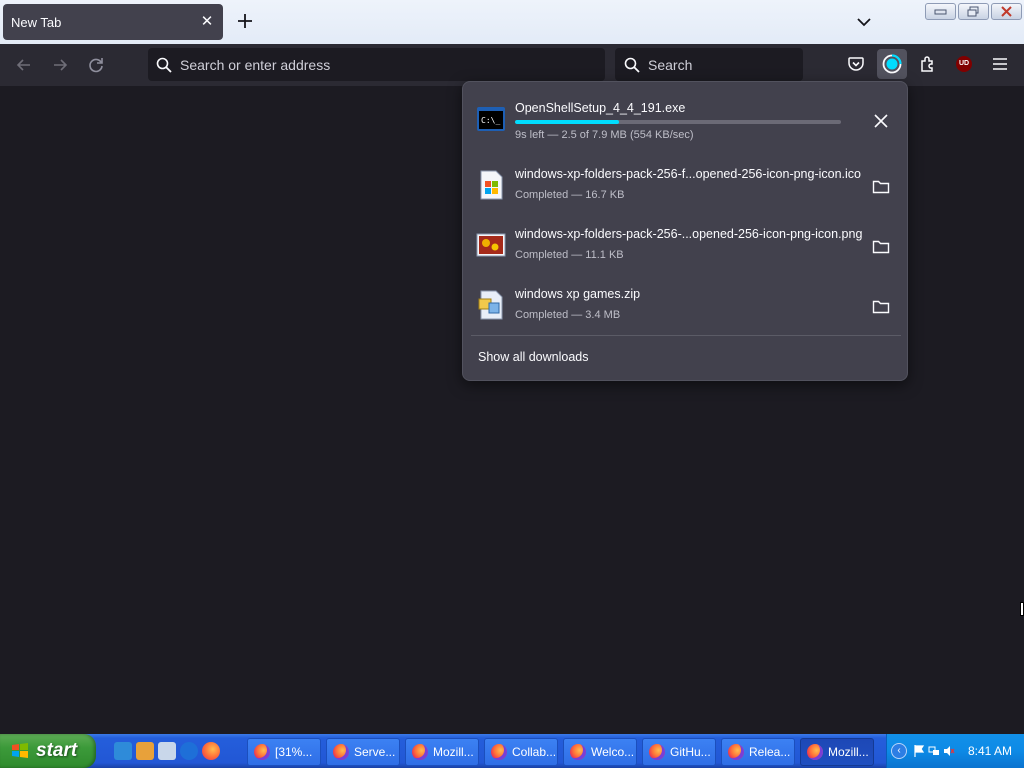  I want to click on download-status: Completed — 3.4 MB, so click(568, 315).